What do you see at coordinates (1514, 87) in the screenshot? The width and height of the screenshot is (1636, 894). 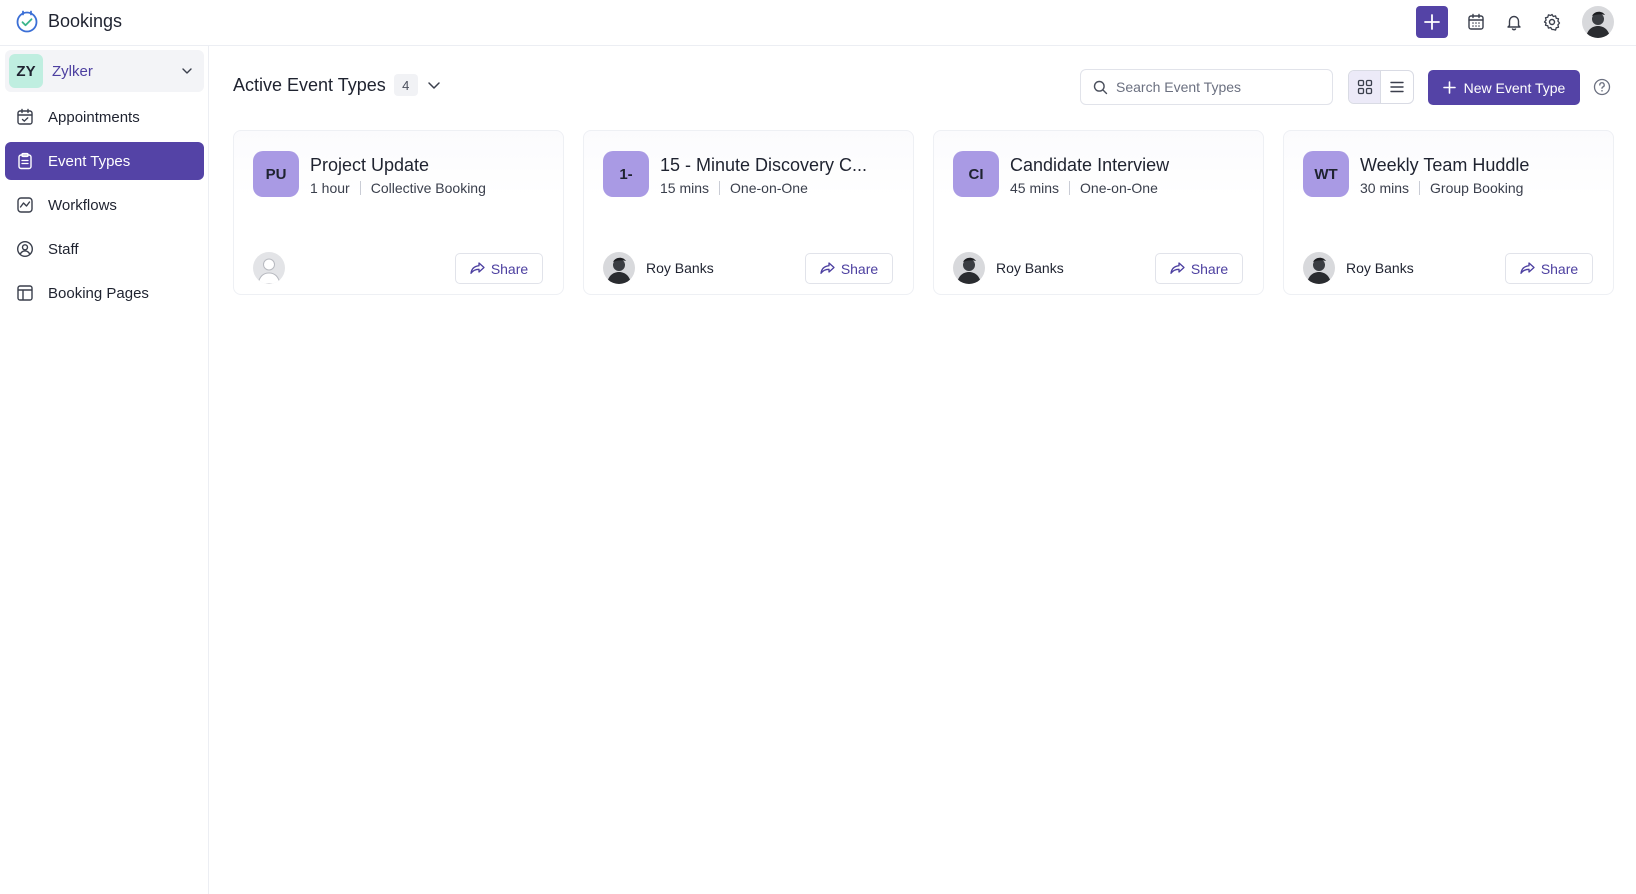 I see `new-event-type-label: New Event Type` at bounding box center [1514, 87].